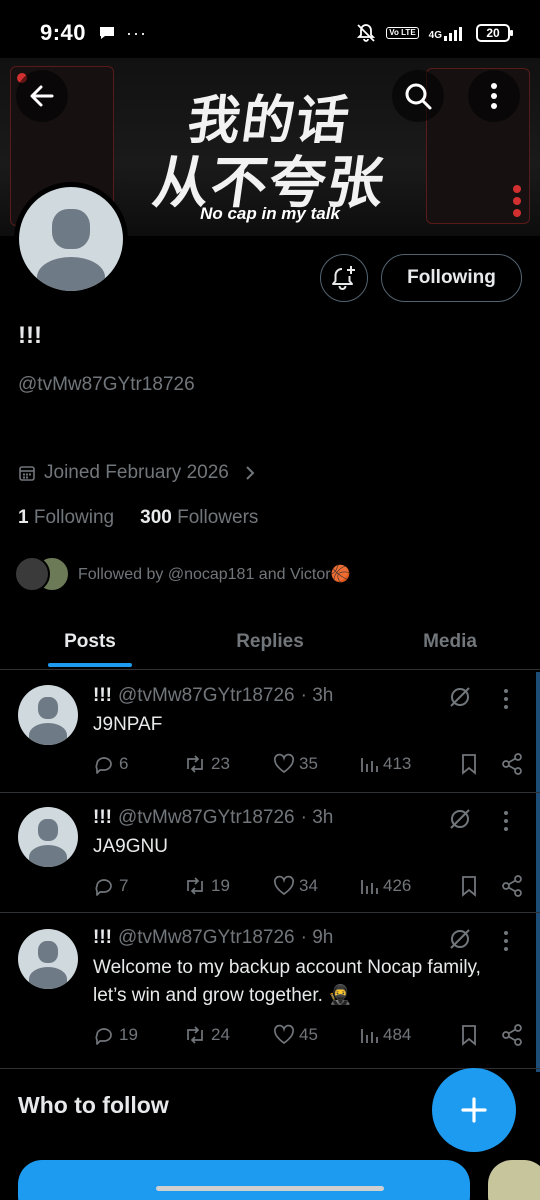  I want to click on reply-button: 6, so click(138, 764).